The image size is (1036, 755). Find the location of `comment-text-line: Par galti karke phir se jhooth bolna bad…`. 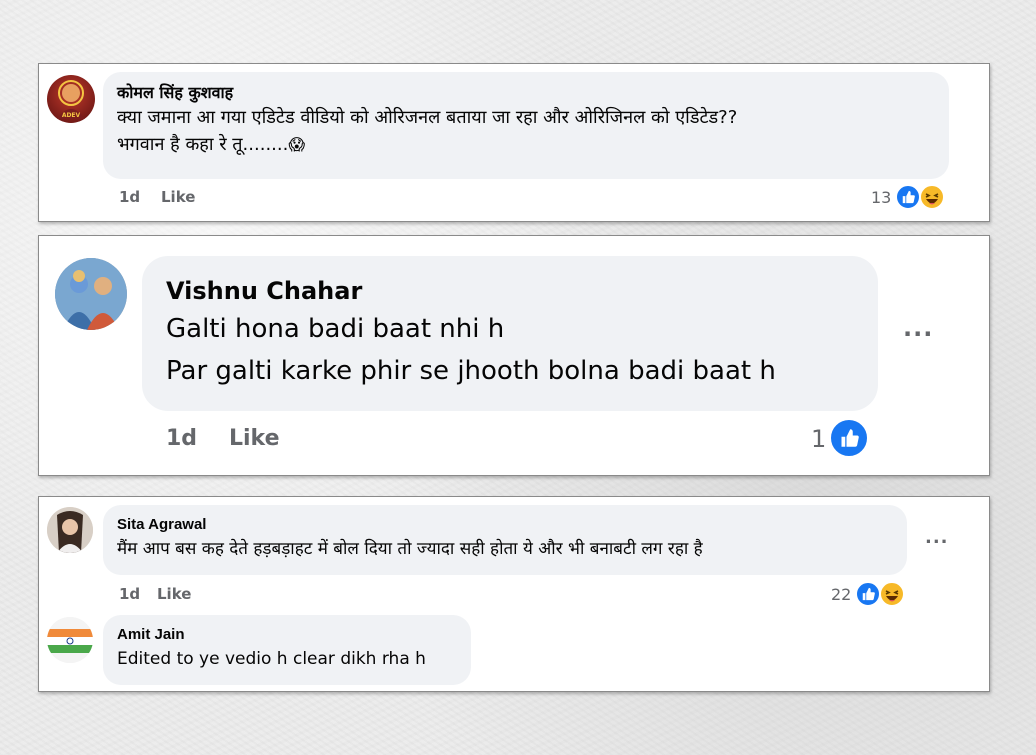

comment-text-line: Par galti karke phir se jhooth bolna bad… is located at coordinates (471, 371).